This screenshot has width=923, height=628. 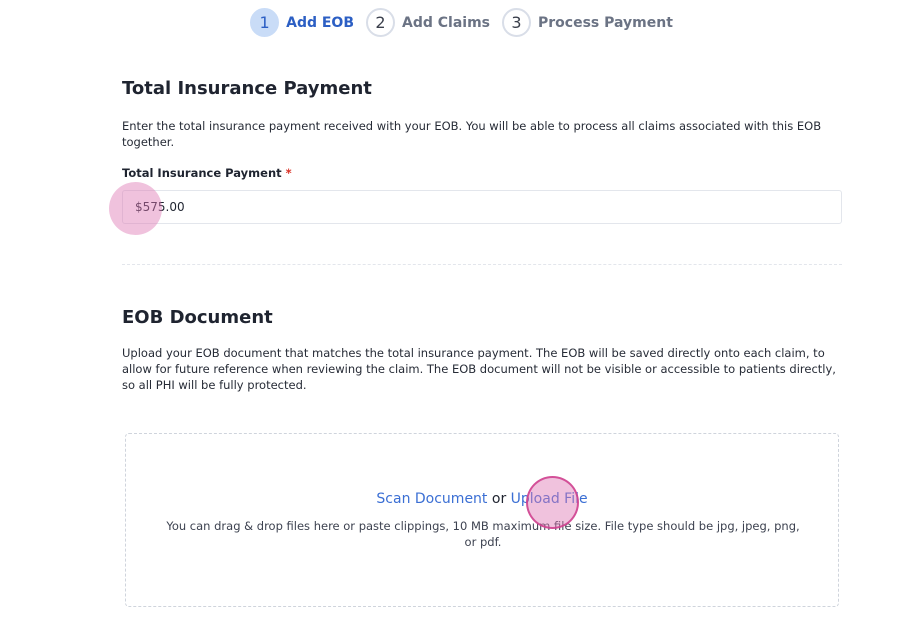 I want to click on step-add-eob: 1 Add EOB, so click(x=302, y=22).